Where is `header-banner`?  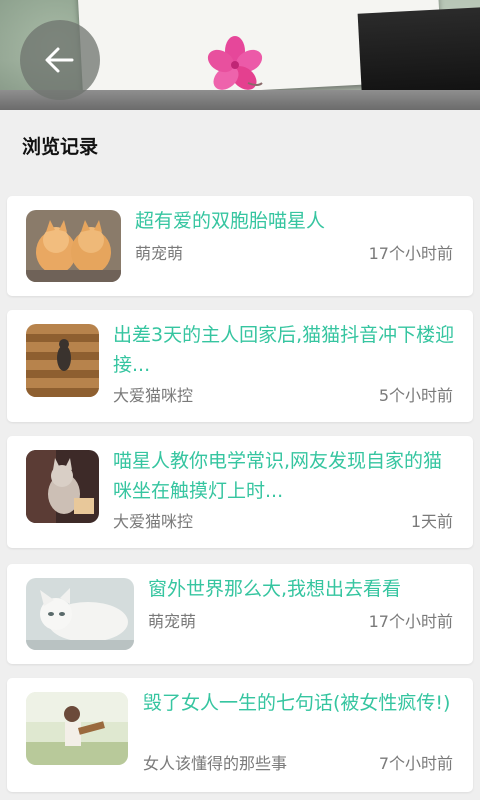 header-banner is located at coordinates (240, 55).